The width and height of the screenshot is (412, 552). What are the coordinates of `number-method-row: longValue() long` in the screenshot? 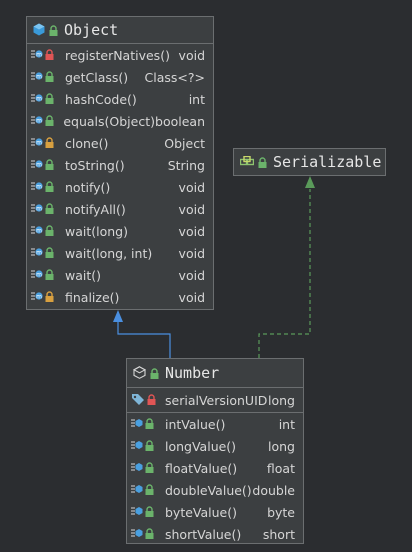 It's located at (215, 446).